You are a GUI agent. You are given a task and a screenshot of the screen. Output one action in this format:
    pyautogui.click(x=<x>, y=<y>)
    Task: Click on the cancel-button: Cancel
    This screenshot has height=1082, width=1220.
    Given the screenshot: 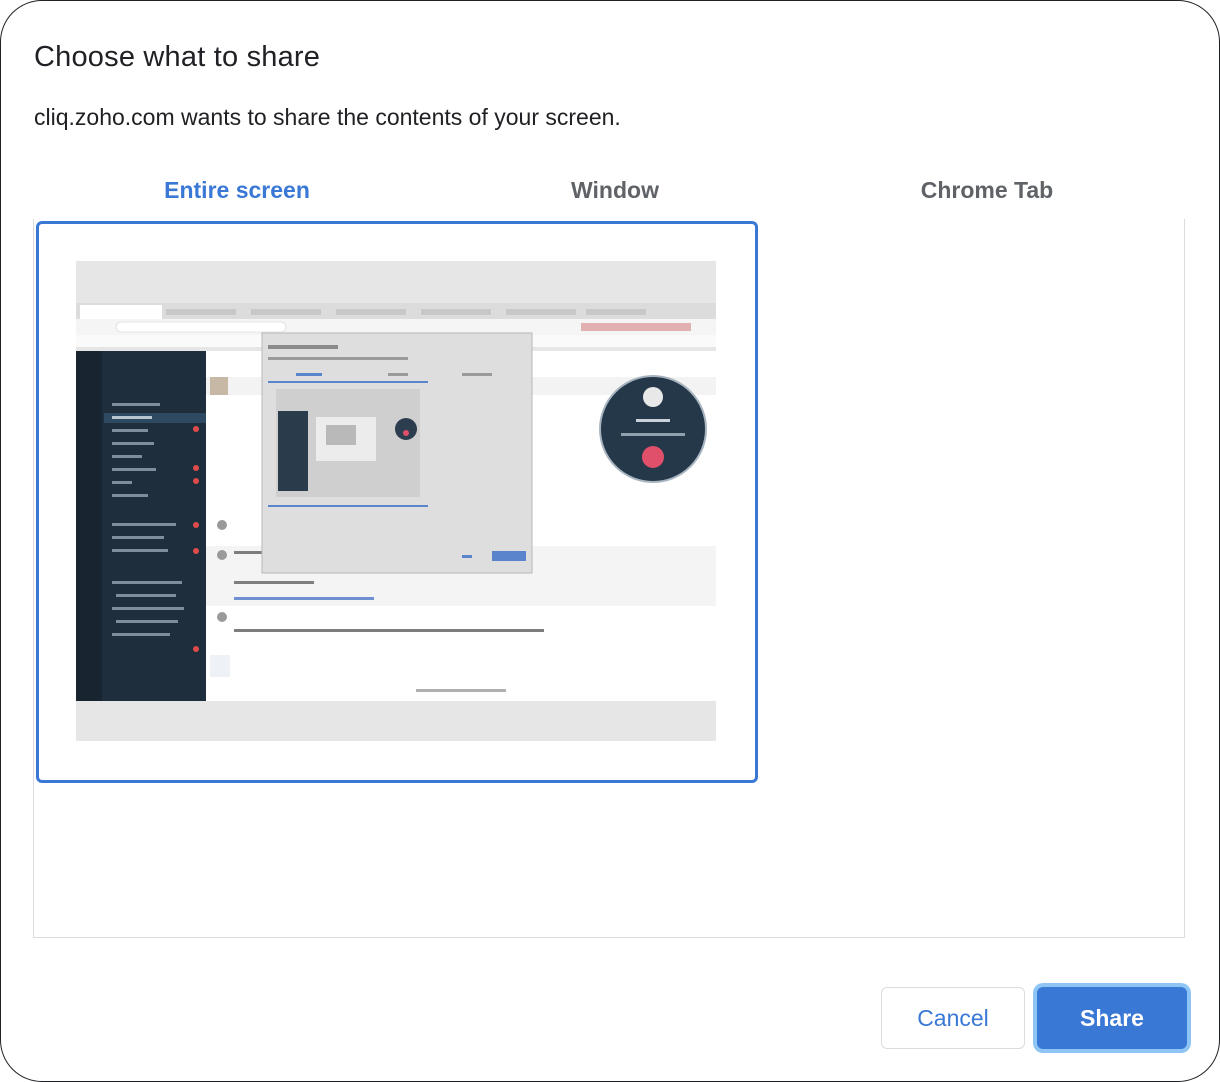 What is the action you would take?
    pyautogui.click(x=953, y=1018)
    